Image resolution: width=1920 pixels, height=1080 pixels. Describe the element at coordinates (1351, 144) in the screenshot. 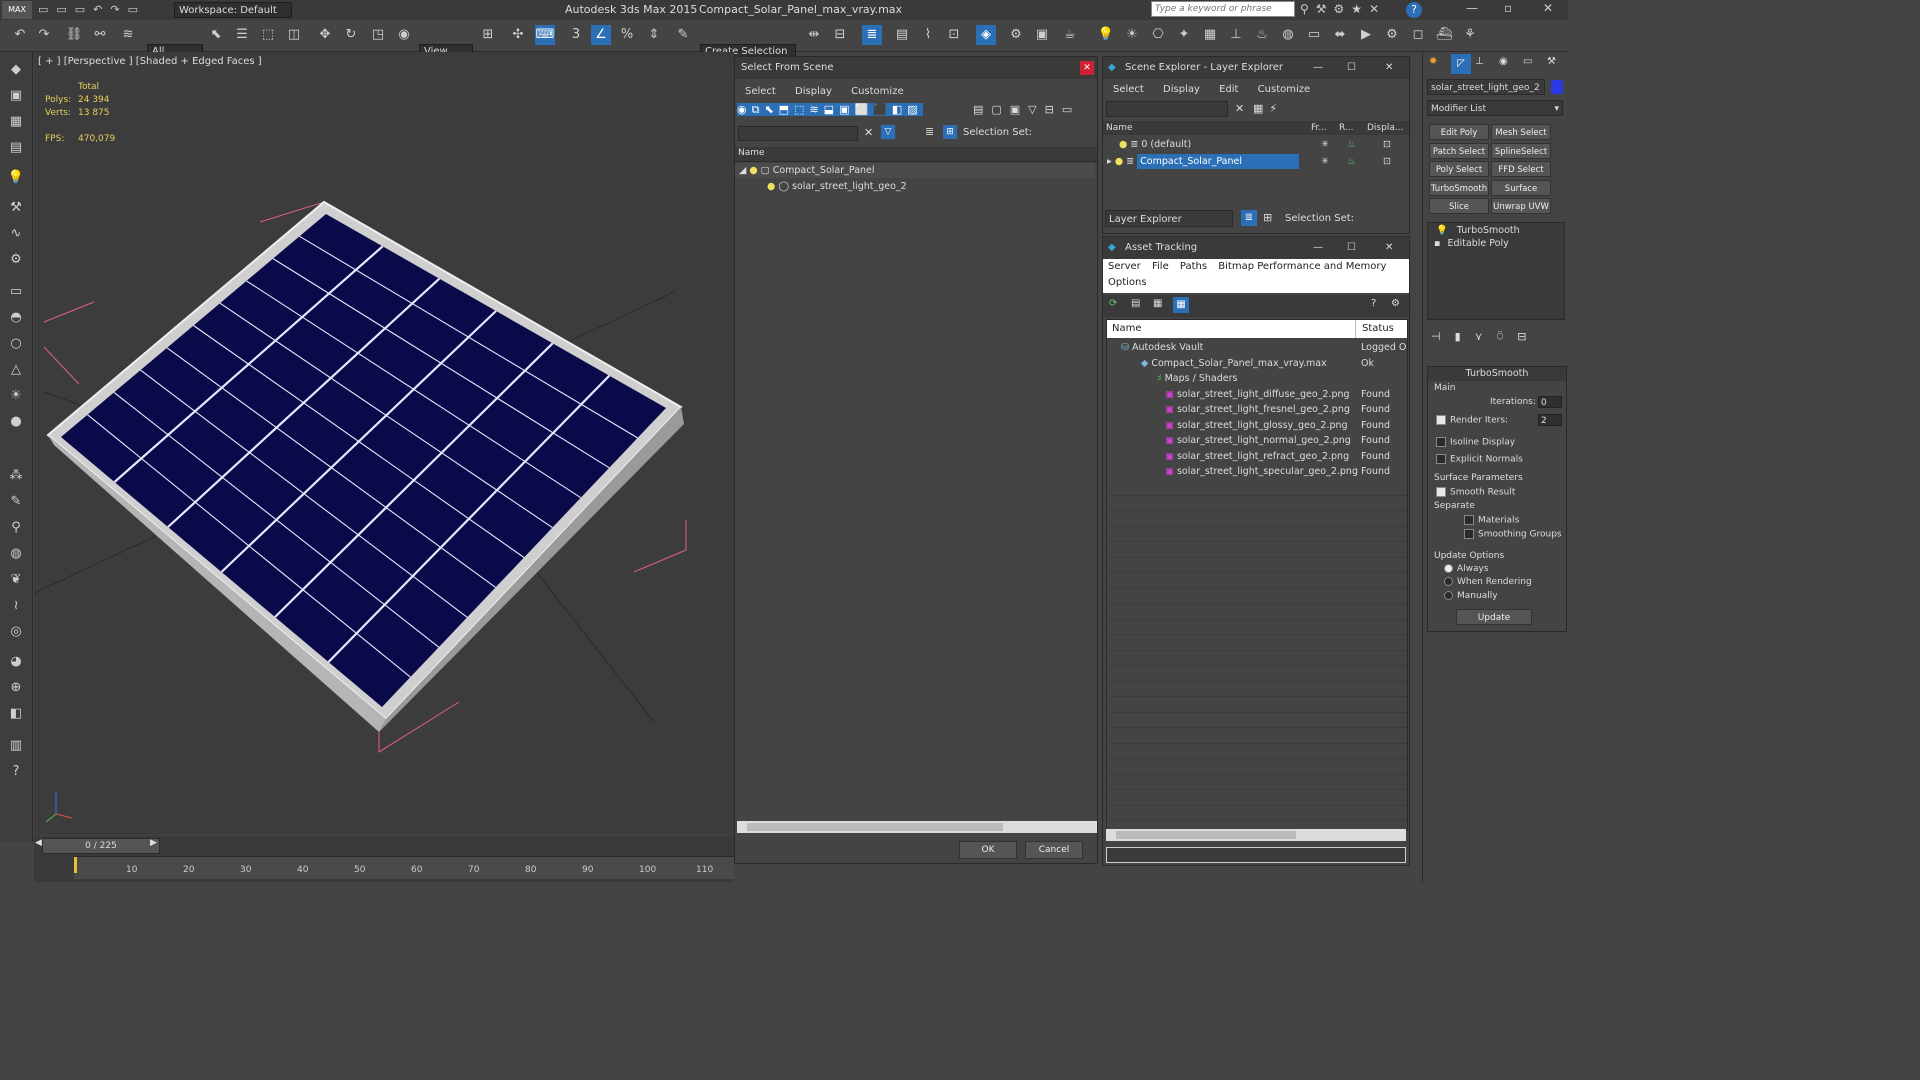

I see `render-teapot-icon: ♨` at that location.